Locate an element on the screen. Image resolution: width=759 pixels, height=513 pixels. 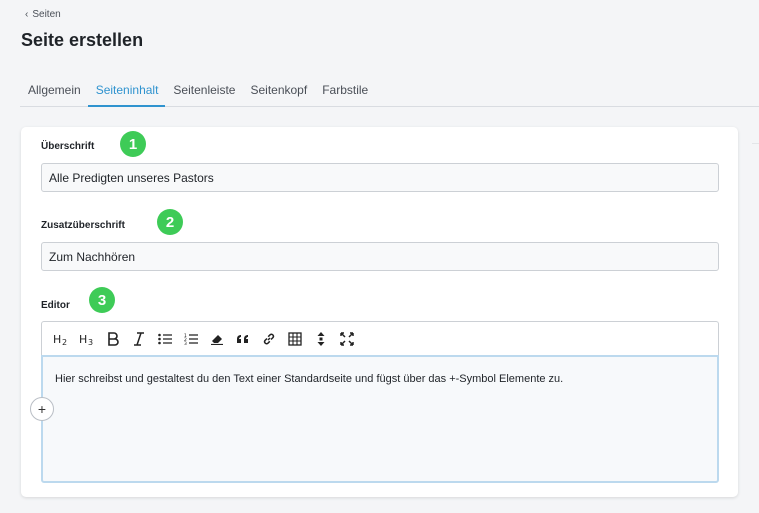
tab-farbstile: Farbstile is located at coordinates (344, 90).